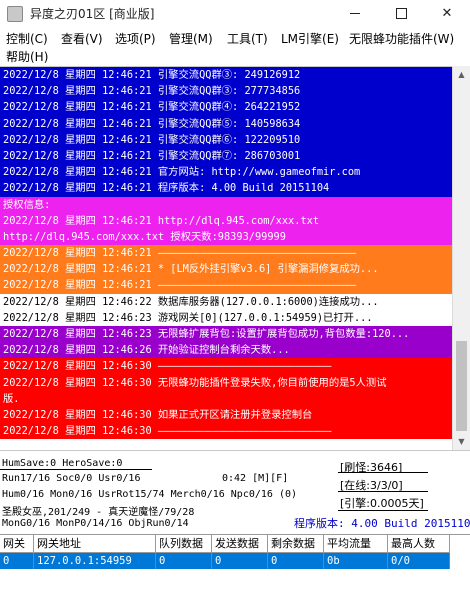 The image size is (470, 594). What do you see at coordinates (135, 38) in the screenshot?
I see `menu-options: 选项(P)` at bounding box center [135, 38].